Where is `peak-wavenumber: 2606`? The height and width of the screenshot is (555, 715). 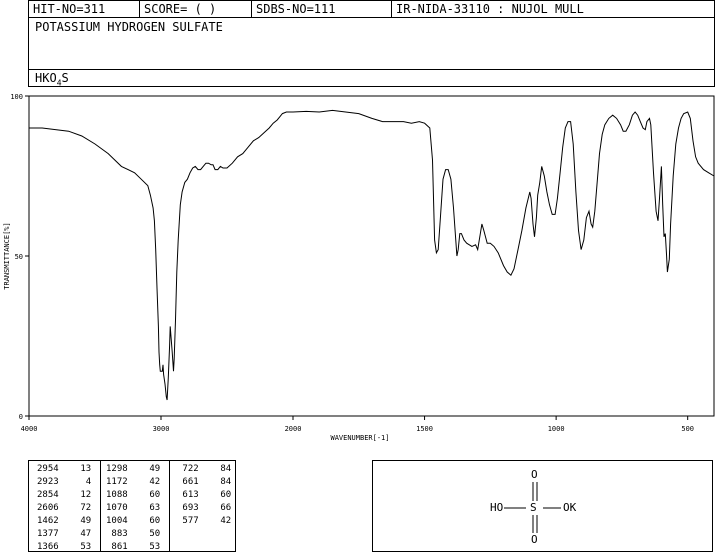
peak-wavenumber: 2606 is located at coordinates (48, 508).